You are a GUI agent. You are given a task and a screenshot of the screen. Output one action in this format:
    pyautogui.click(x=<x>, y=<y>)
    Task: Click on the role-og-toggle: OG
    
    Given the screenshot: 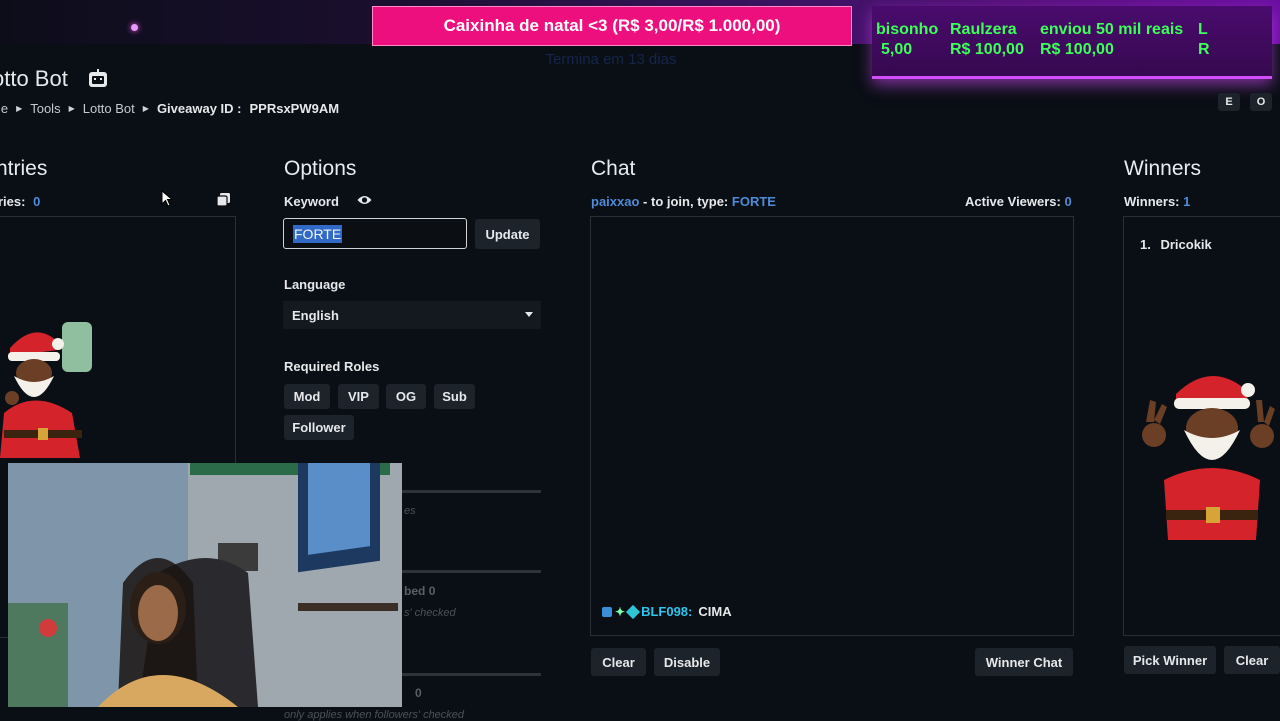 What is the action you would take?
    pyautogui.click(x=406, y=396)
    